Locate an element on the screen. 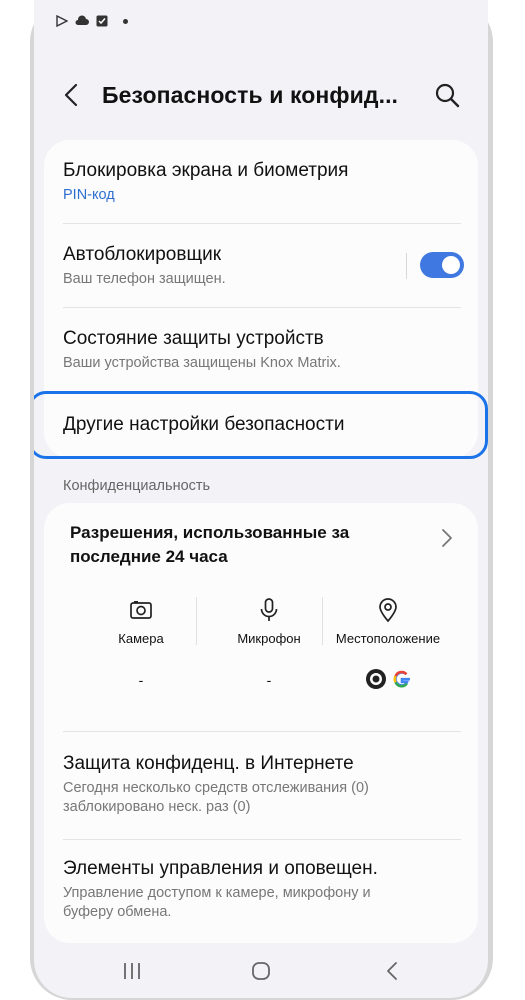 The height and width of the screenshot is (1000, 525). permission-label: Камера is located at coordinates (141, 638).